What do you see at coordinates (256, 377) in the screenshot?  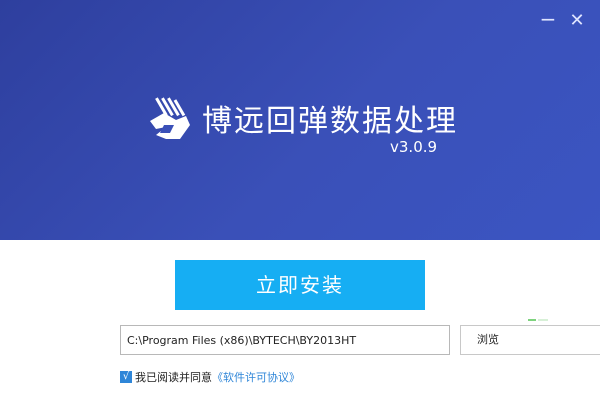 I see `license-agreement-link: 《软件许可协议》` at bounding box center [256, 377].